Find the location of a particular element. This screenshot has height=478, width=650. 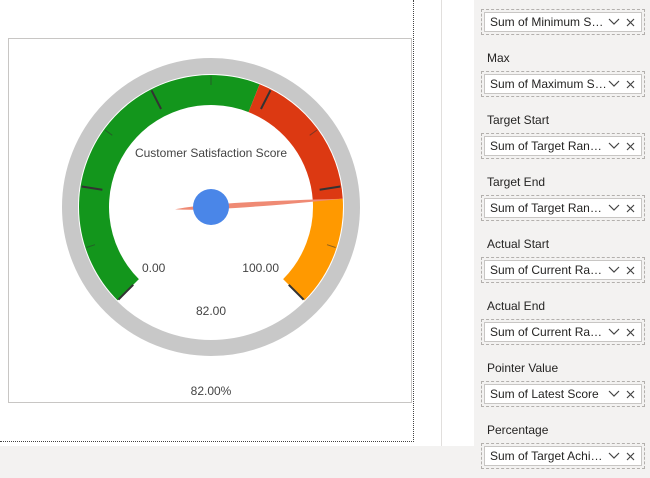

field-label-actual-start: Actual Start is located at coordinates (518, 244).